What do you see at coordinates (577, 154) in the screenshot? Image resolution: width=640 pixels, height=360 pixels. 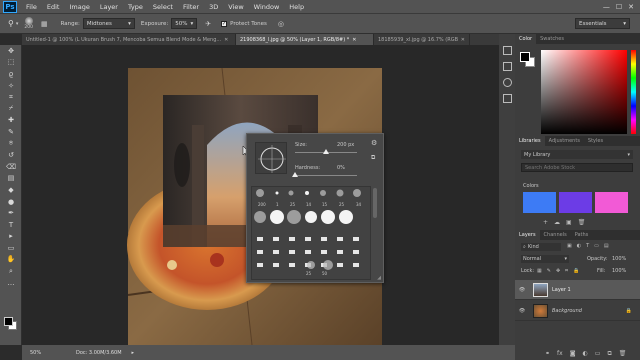 I see `library-select: My Library ▾` at bounding box center [577, 154].